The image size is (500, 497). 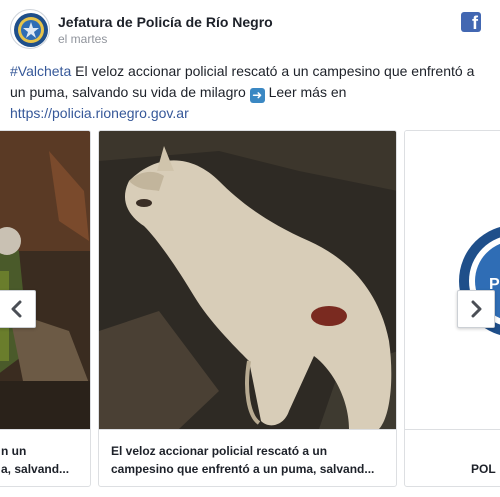 I want to click on page-avatar, so click(x=30, y=29).